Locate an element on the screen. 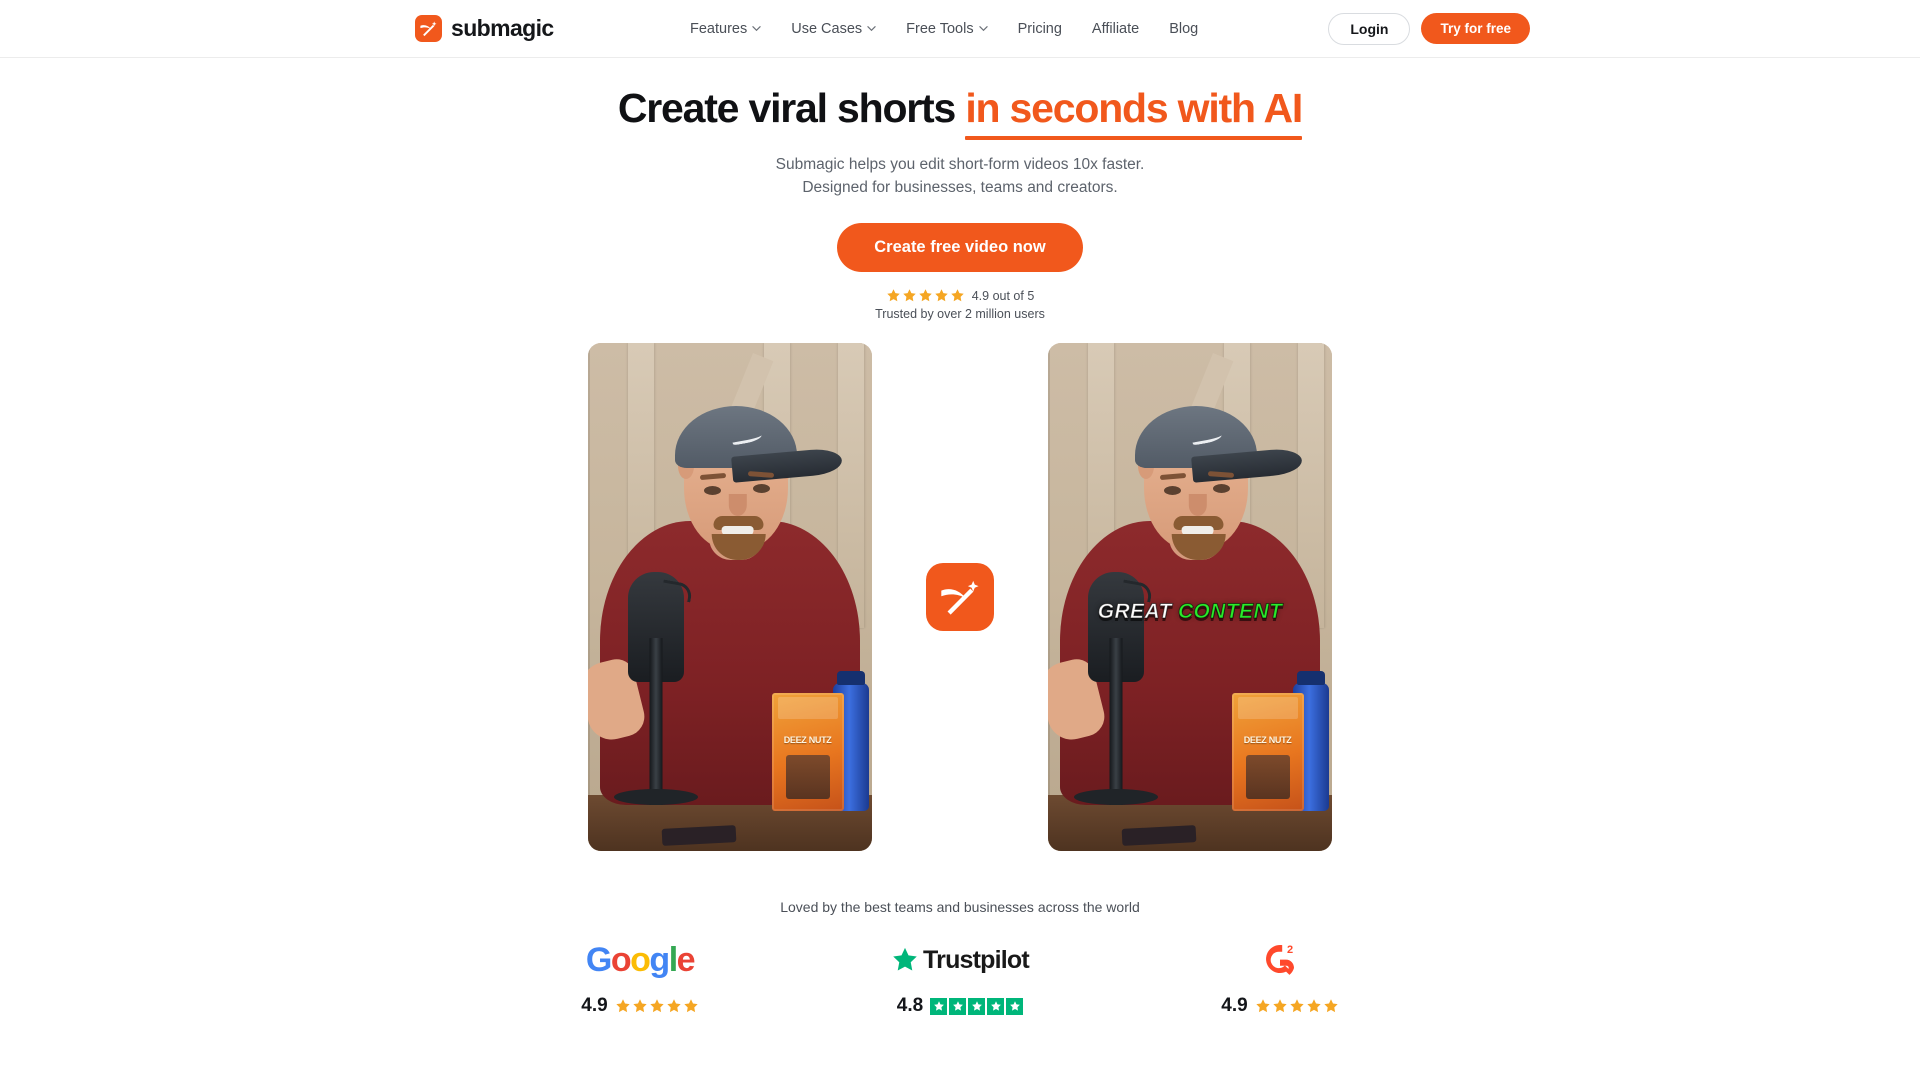 The image size is (1920, 1080). person-head is located at coordinates (1218, 482).